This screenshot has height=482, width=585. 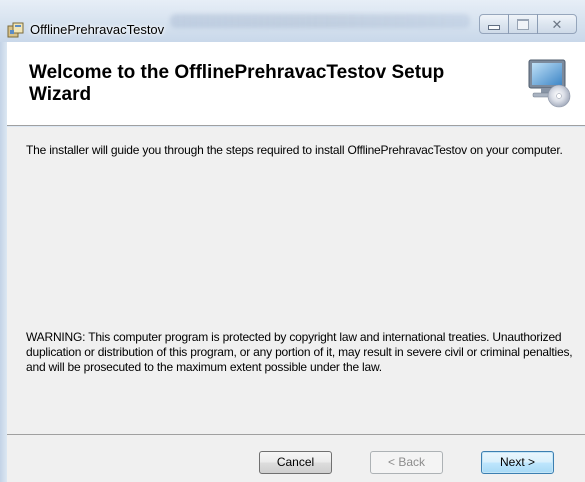 I want to click on maximize-button, so click(x=523, y=24).